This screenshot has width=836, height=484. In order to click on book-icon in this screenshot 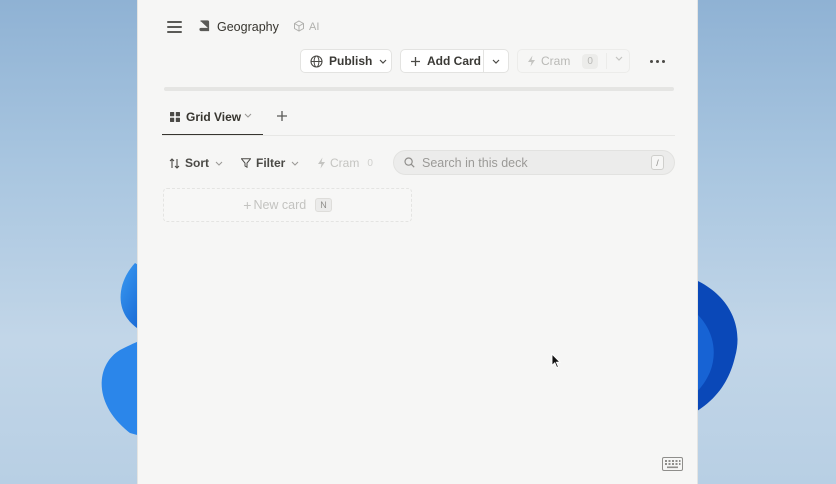, I will do `click(204, 26)`.